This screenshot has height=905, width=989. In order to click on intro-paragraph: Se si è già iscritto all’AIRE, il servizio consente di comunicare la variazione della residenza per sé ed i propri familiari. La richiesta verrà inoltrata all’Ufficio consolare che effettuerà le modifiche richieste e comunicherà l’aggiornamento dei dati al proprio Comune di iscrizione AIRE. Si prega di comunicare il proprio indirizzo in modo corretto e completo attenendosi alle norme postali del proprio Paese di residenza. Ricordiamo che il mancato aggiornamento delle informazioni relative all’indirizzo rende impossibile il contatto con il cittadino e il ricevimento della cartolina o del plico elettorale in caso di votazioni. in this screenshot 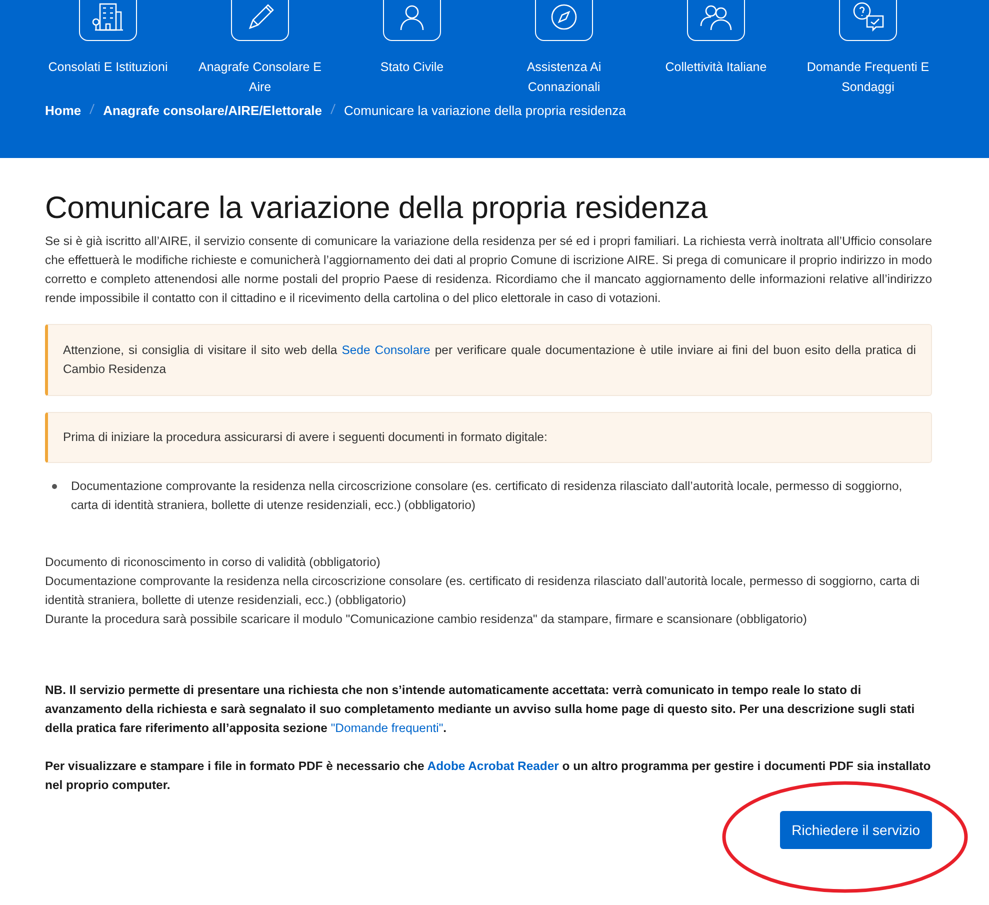, I will do `click(488, 270)`.